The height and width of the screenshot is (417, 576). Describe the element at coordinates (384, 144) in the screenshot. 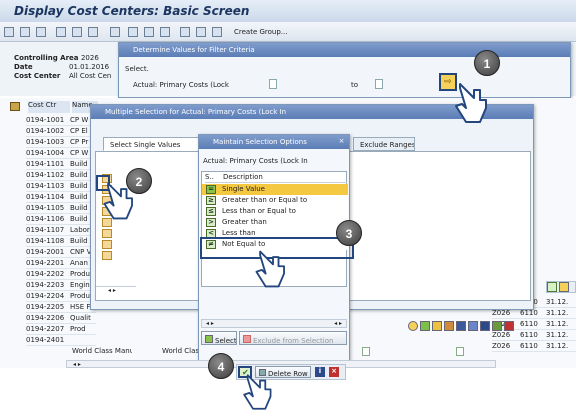

I see `tab-exclude-ranges: Exclude Ranges` at that location.